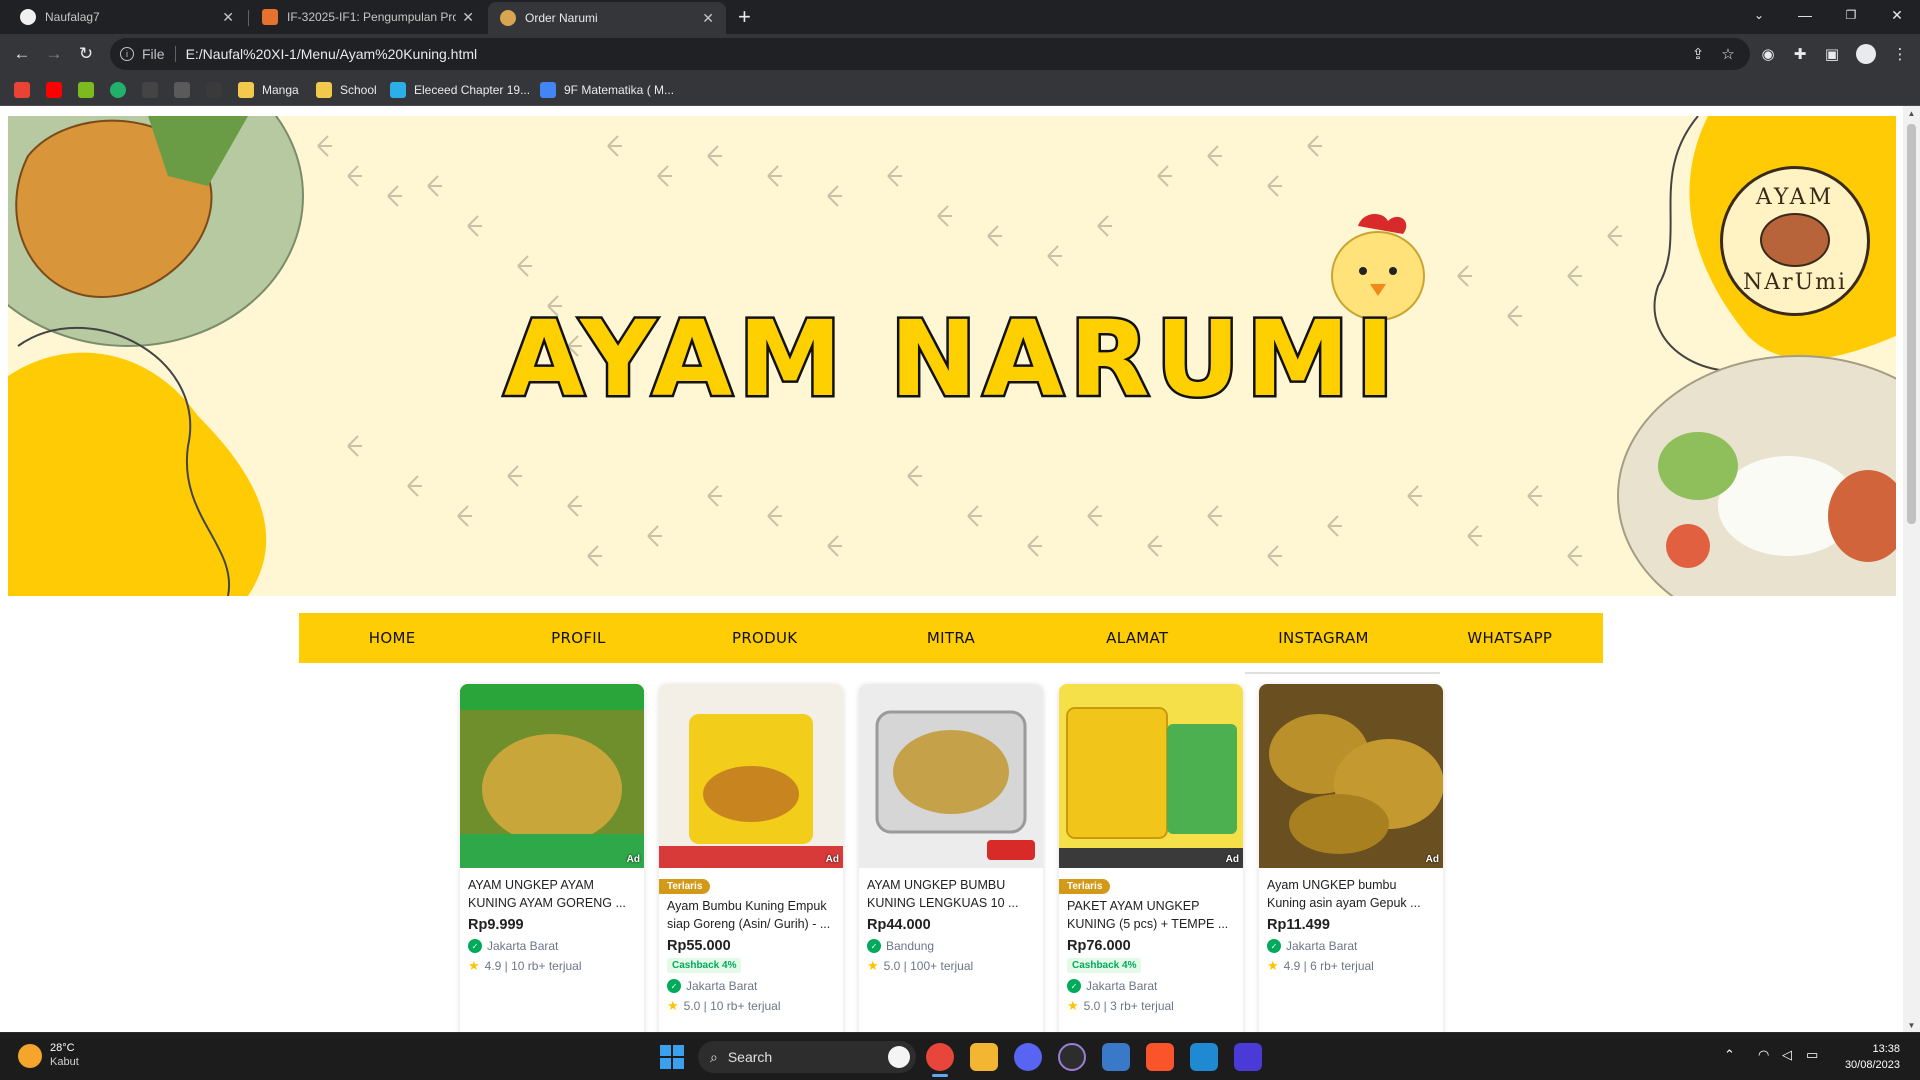 The image size is (1920, 1080). I want to click on nav-whatsapp: WHATSAPP, so click(1510, 638).